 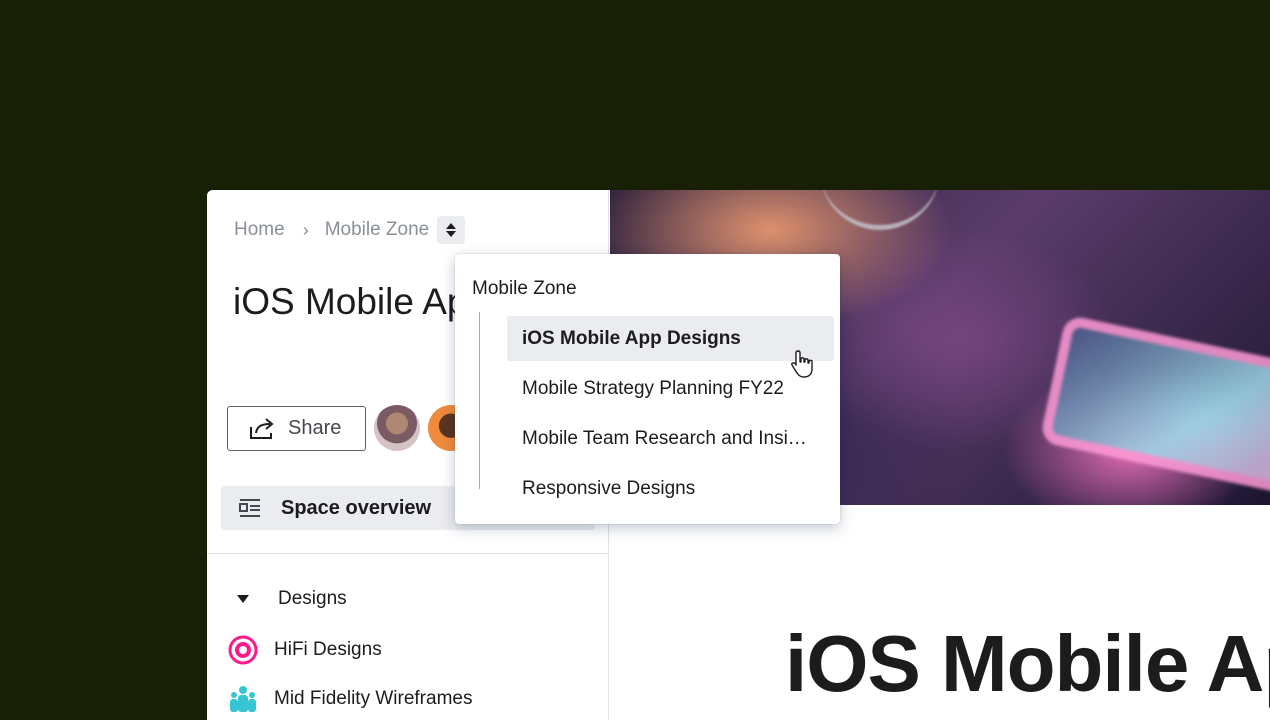 I want to click on page-title: iOS Mobile App Designs, so click(x=353, y=301).